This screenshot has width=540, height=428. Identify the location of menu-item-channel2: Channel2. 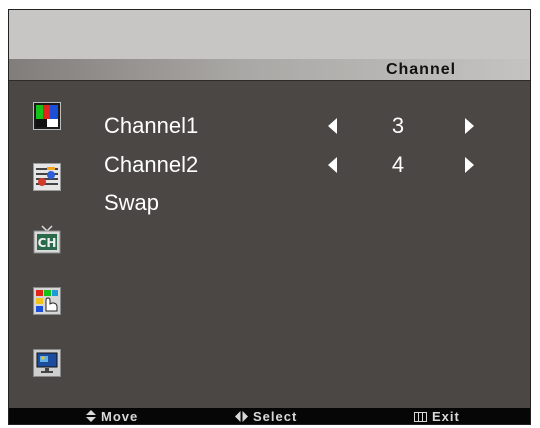
(151, 165).